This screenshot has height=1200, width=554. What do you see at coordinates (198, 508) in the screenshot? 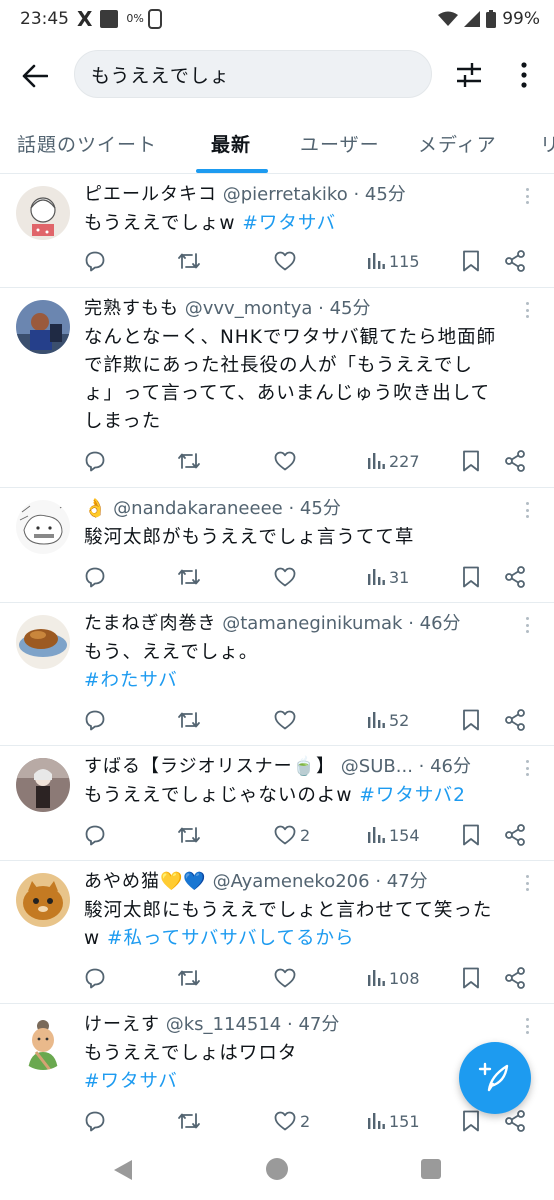
I see `user-handle: @nandakaraneeee` at bounding box center [198, 508].